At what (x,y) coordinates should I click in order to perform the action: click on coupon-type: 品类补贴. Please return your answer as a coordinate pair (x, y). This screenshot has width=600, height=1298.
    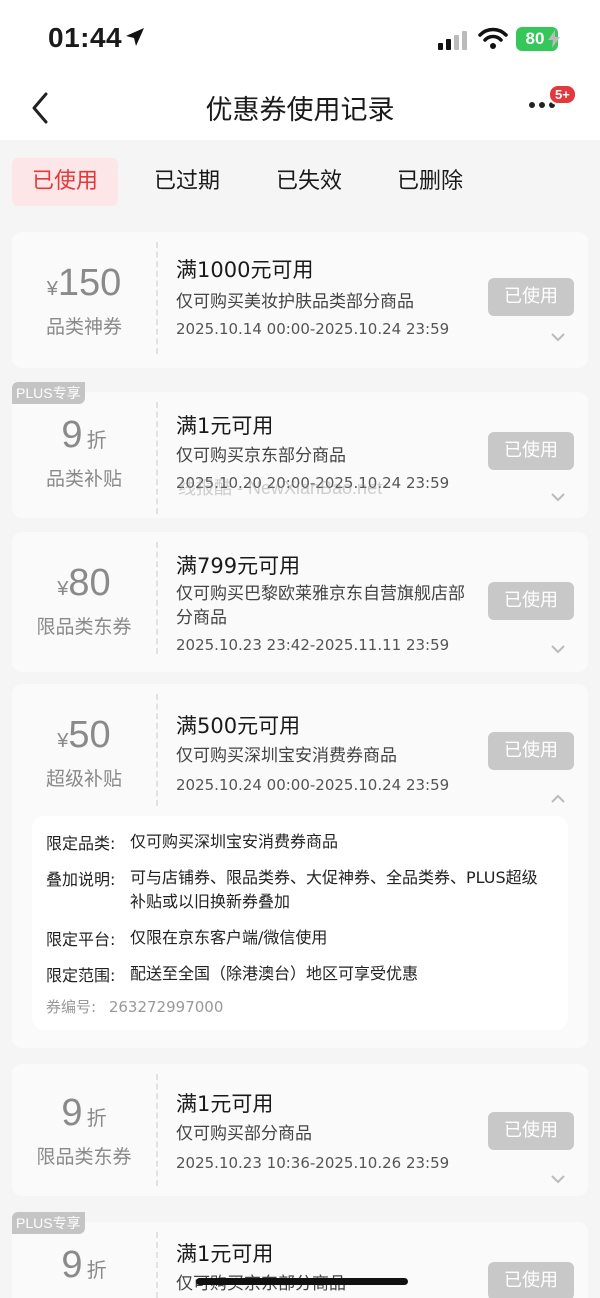
    Looking at the image, I should click on (83, 479).